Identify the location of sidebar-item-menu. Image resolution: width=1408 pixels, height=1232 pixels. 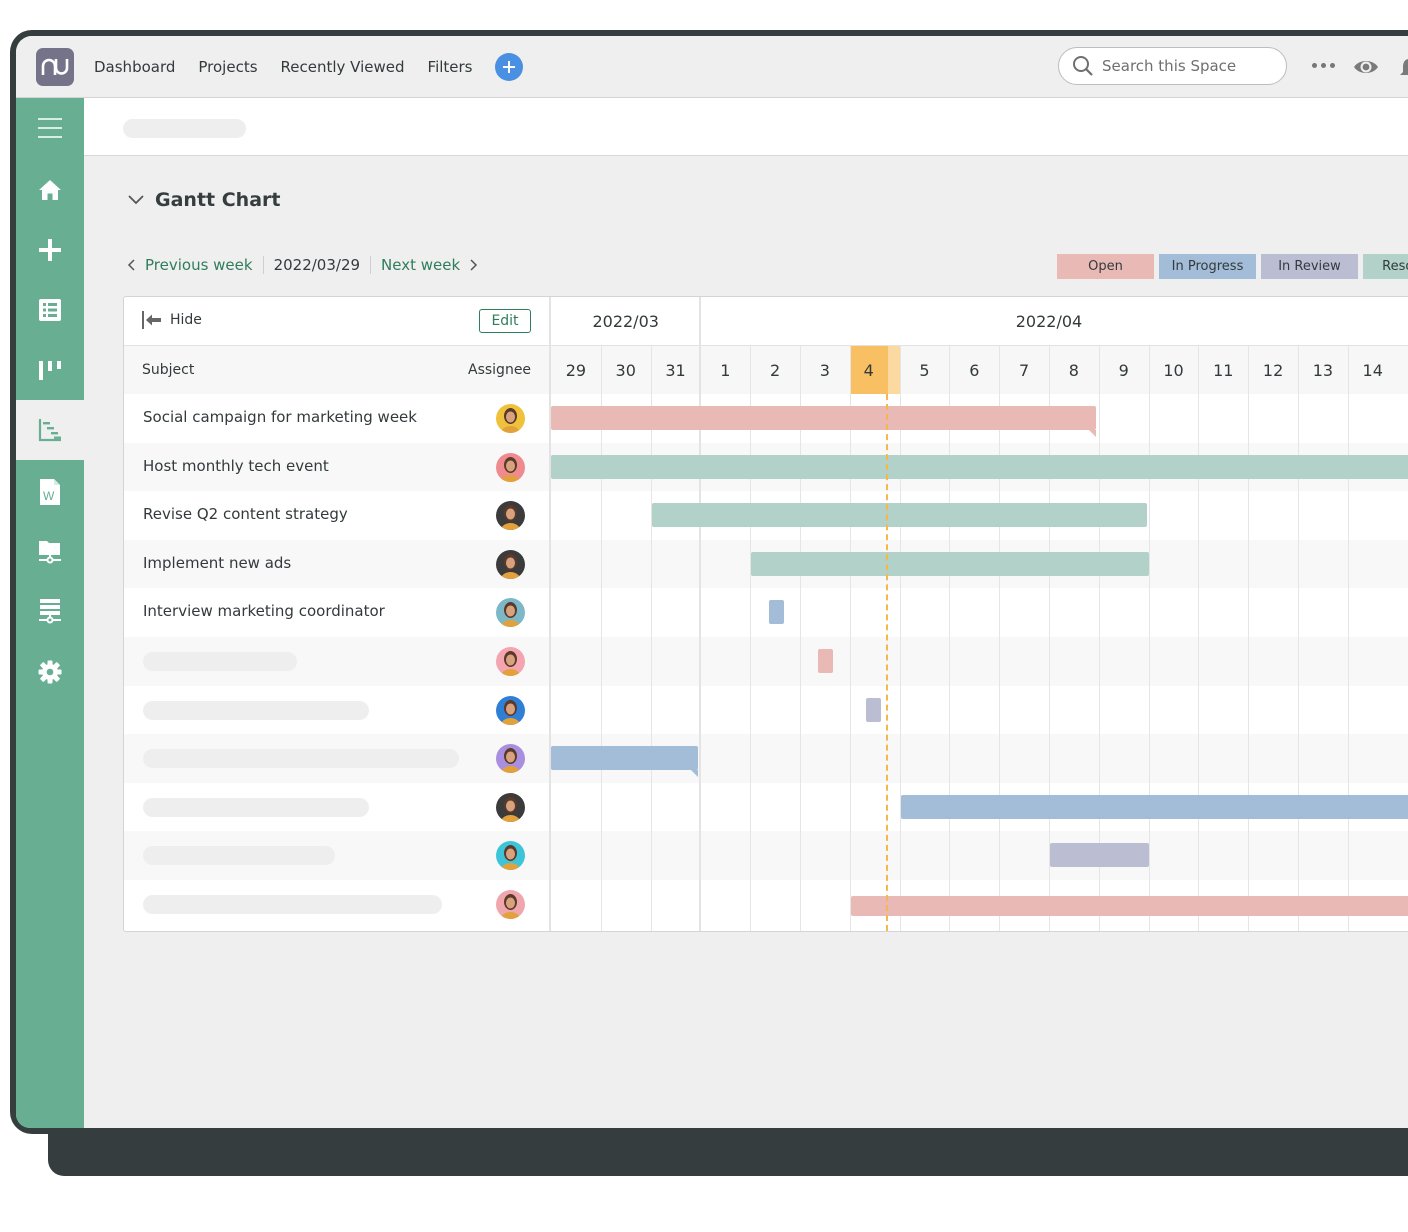
(50, 128).